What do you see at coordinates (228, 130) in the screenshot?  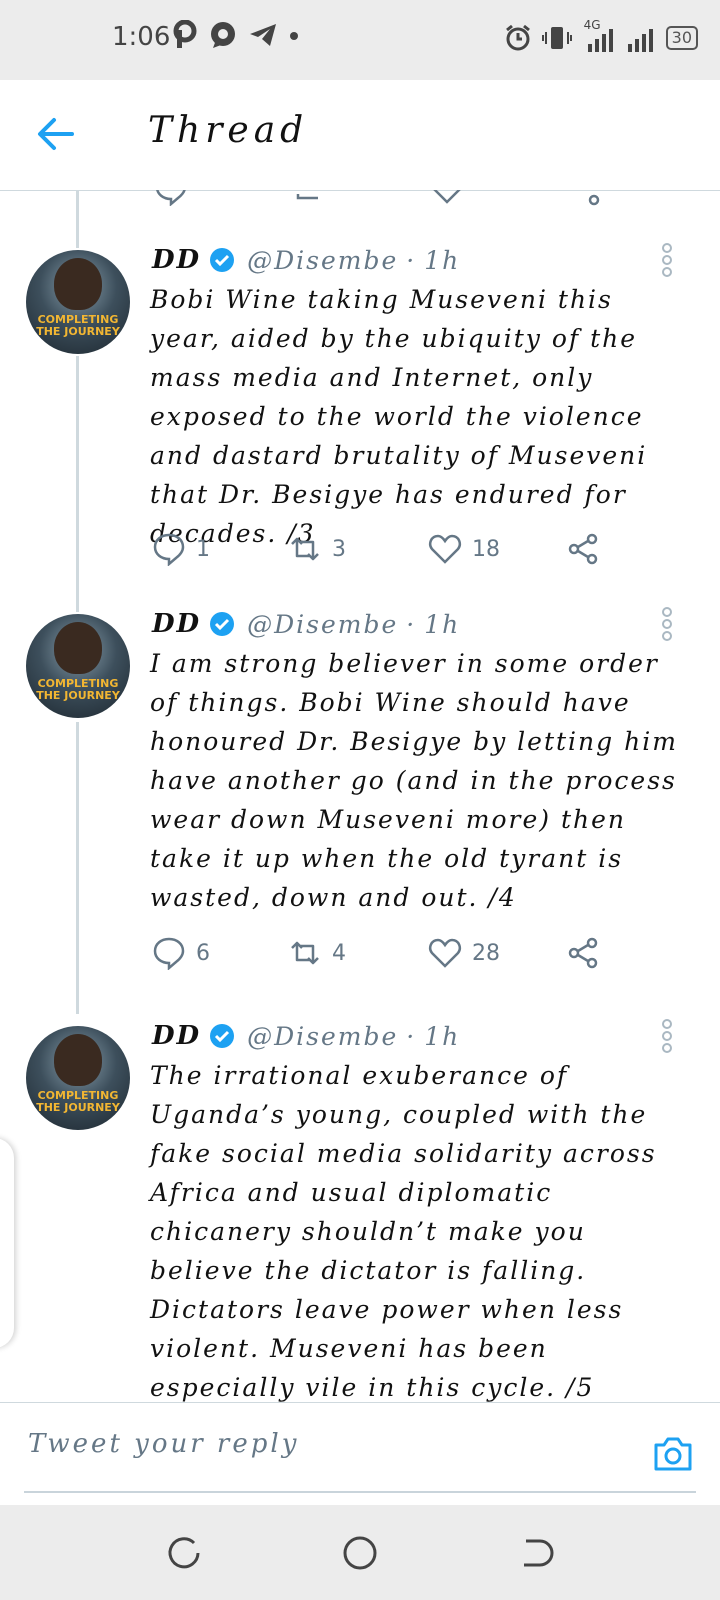 I see `page-title: Thread` at bounding box center [228, 130].